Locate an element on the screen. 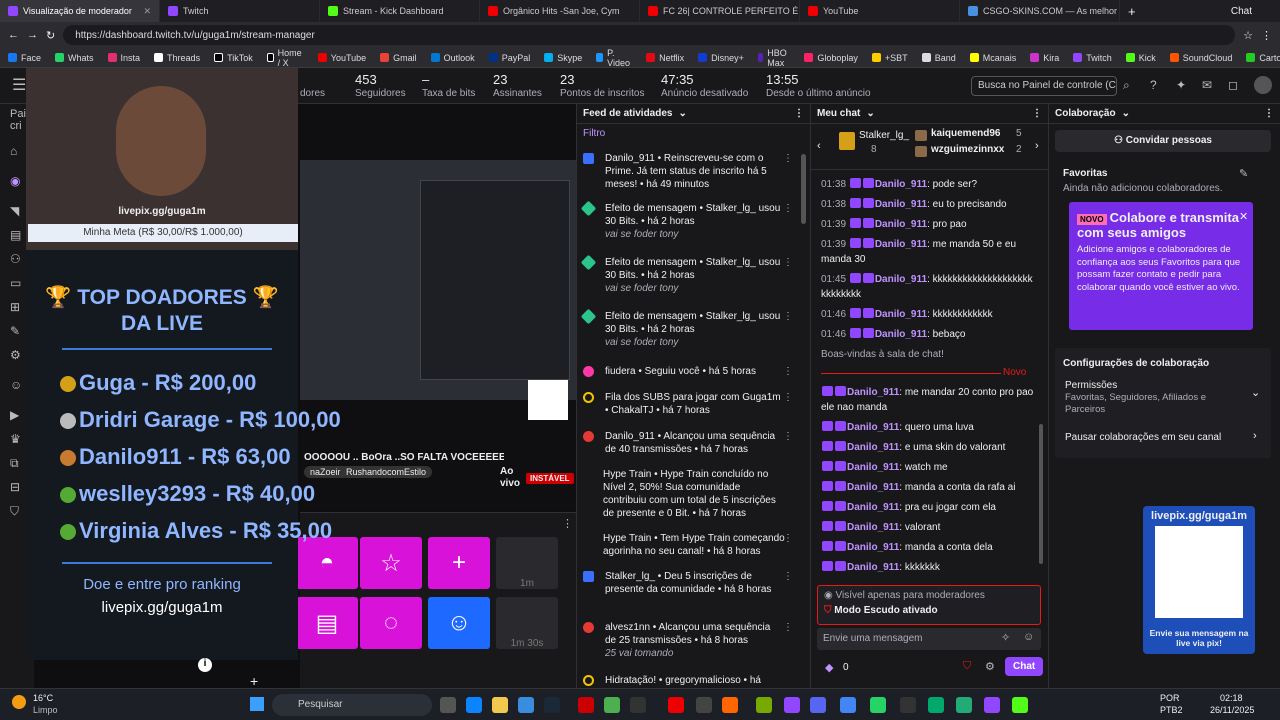 This screenshot has height=720, width=1280. bookmark-12: Netflix is located at coordinates (665, 58).